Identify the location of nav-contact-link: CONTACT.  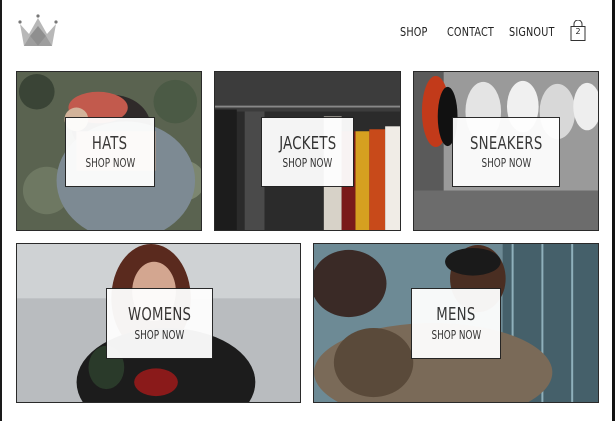
(470, 31).